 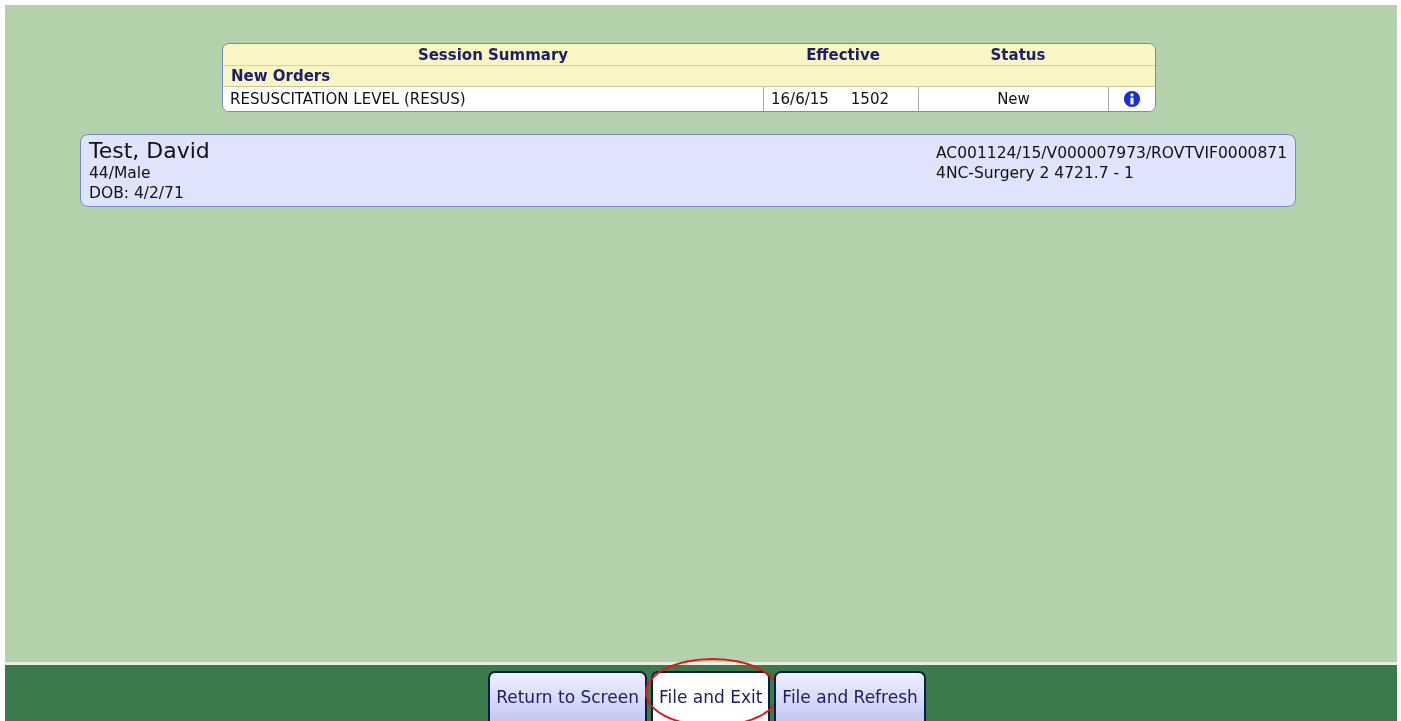 What do you see at coordinates (843, 54) in the screenshot?
I see `column-header: Effective` at bounding box center [843, 54].